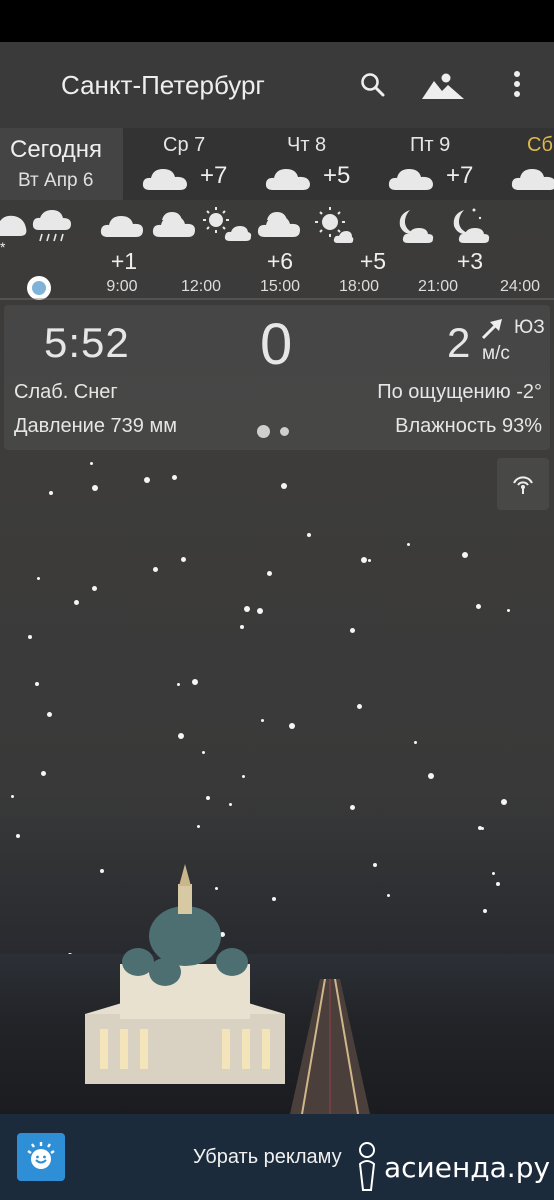 This screenshot has height=1200, width=554. What do you see at coordinates (163, 85) in the screenshot?
I see `city-title: Санкт-Петербург` at bounding box center [163, 85].